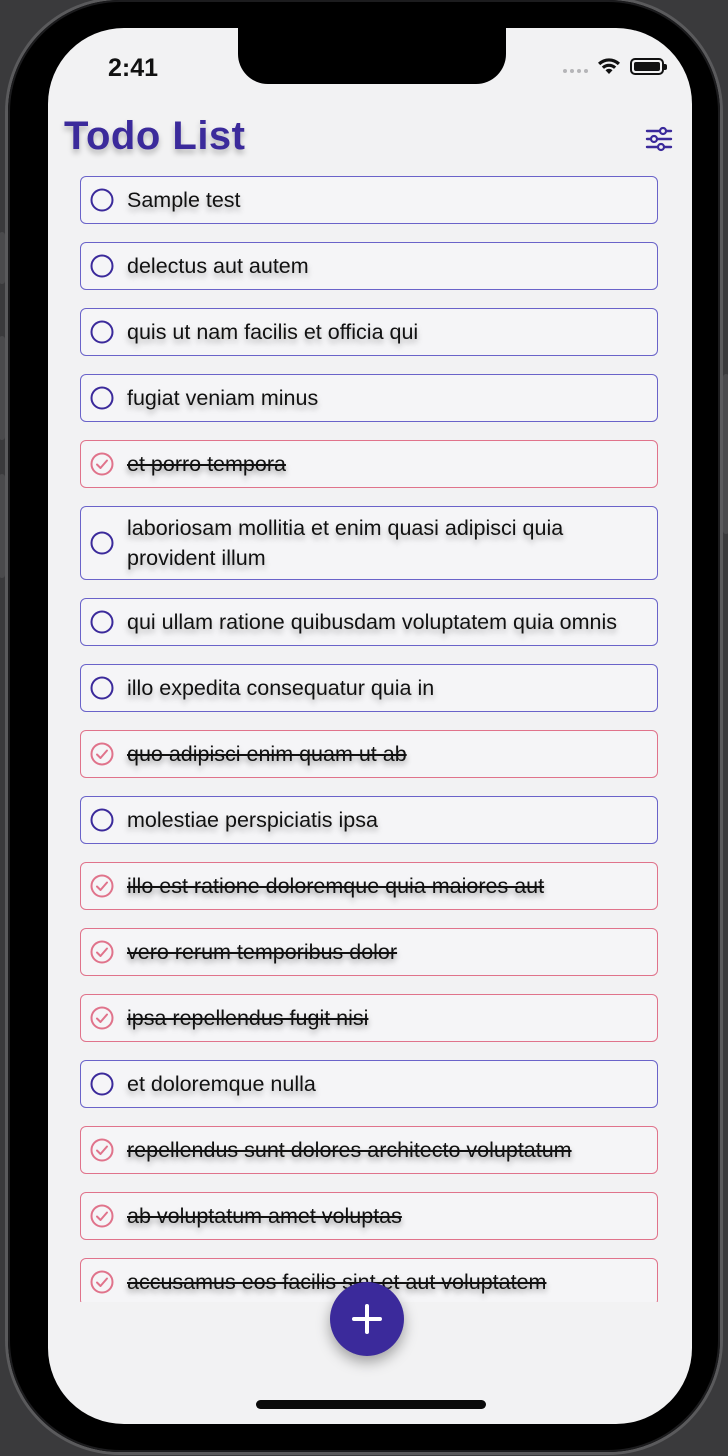 The width and height of the screenshot is (728, 1456). I want to click on home-indicator, so click(371, 1404).